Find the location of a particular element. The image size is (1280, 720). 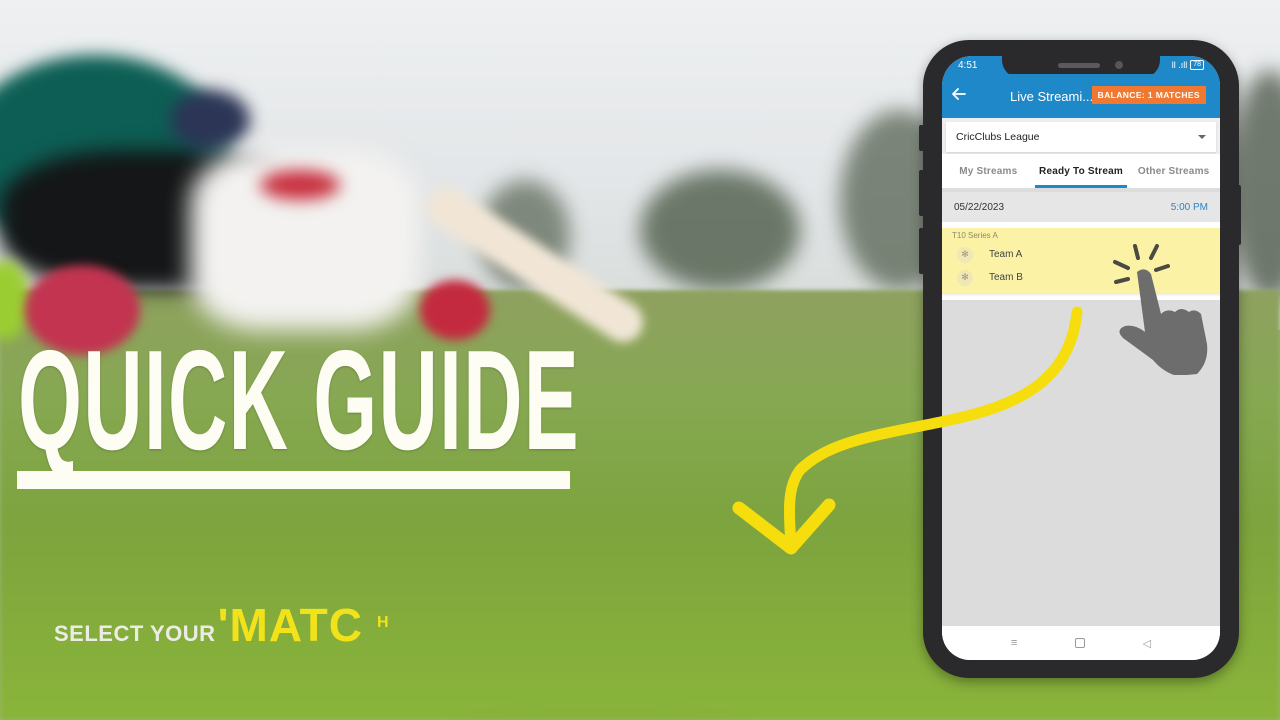

signal-icon: ll .ıll is located at coordinates (1179, 65).